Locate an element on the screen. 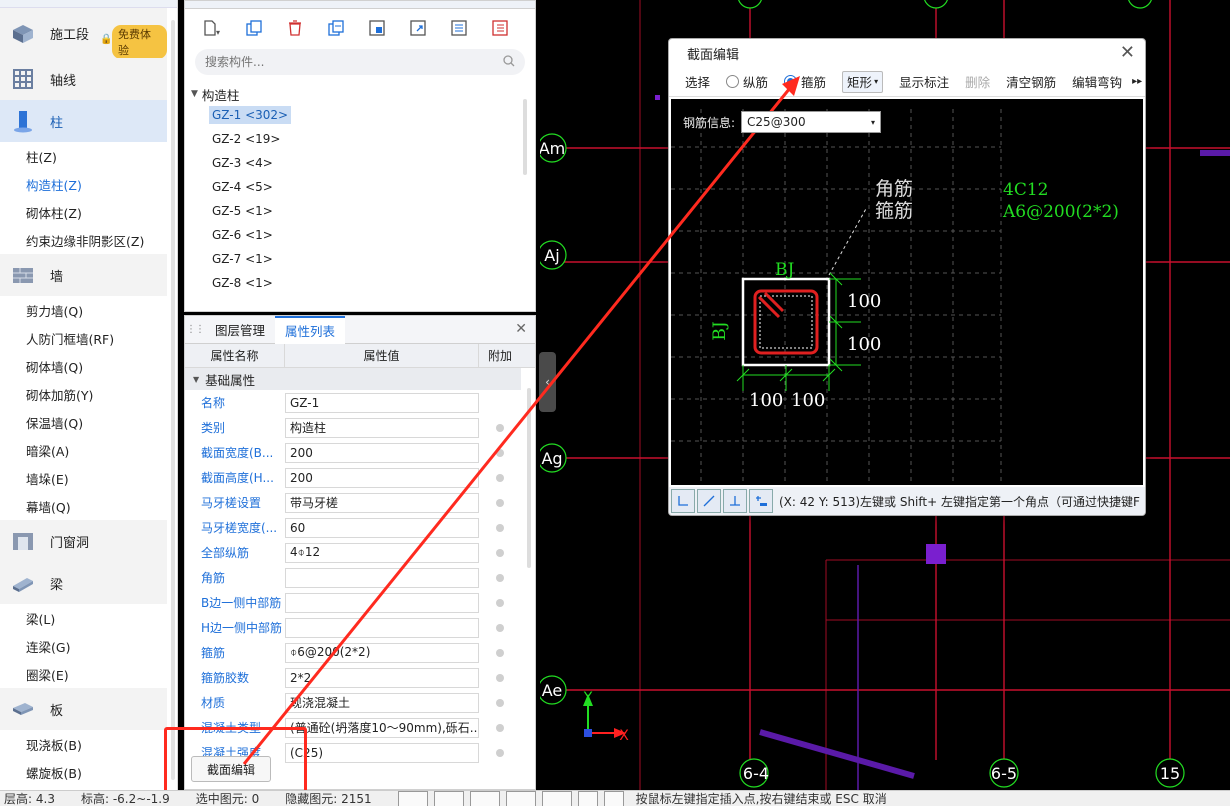 This screenshot has height=806, width=1230. orthogonal-icon is located at coordinates (683, 501).